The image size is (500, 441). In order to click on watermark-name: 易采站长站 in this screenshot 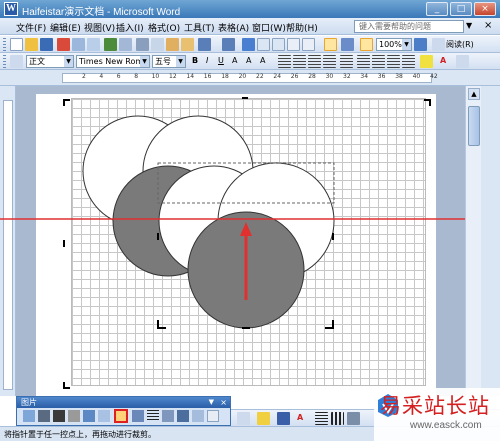, I will do `click(435, 406)`.